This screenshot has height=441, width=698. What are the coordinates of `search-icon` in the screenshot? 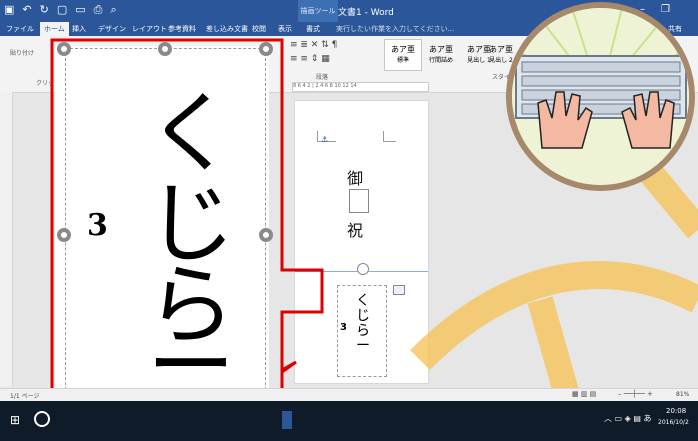 It's located at (42, 419).